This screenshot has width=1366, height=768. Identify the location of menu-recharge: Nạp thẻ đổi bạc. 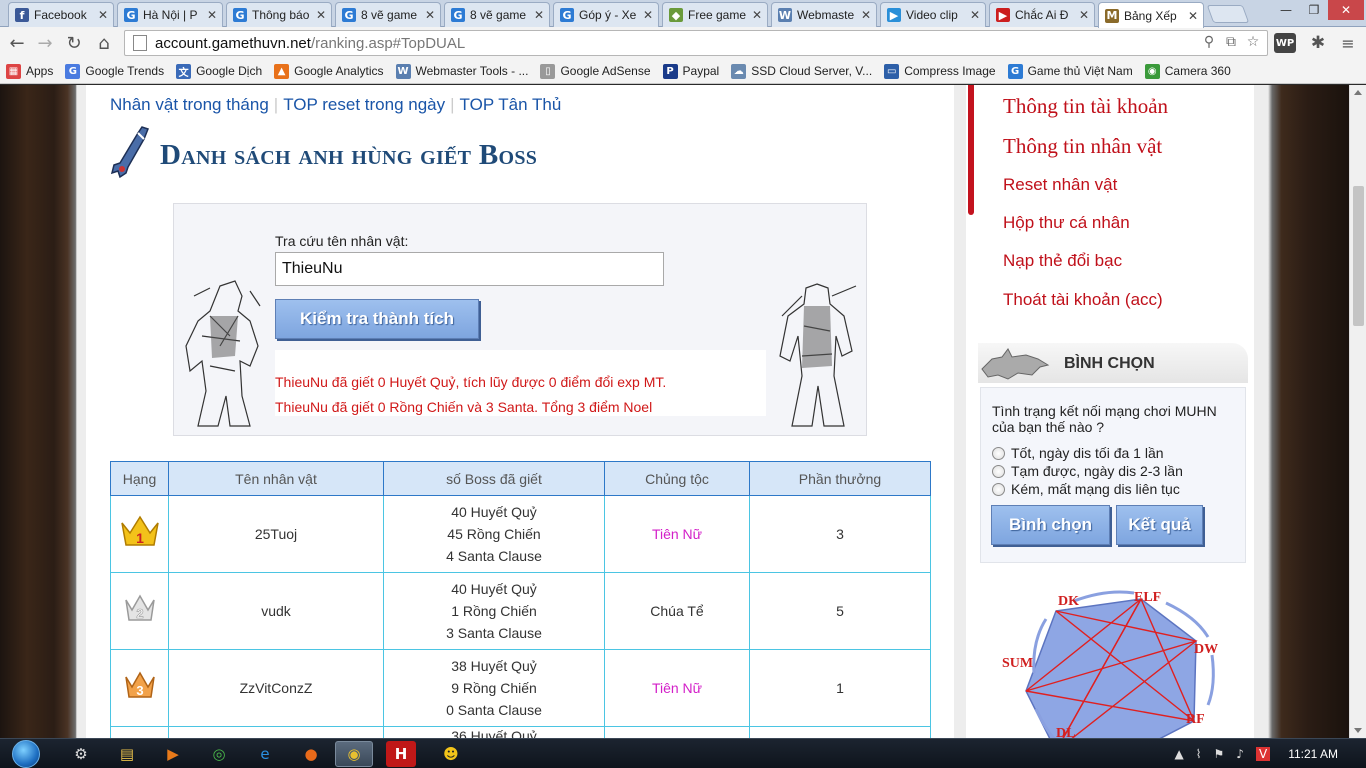
(1062, 261).